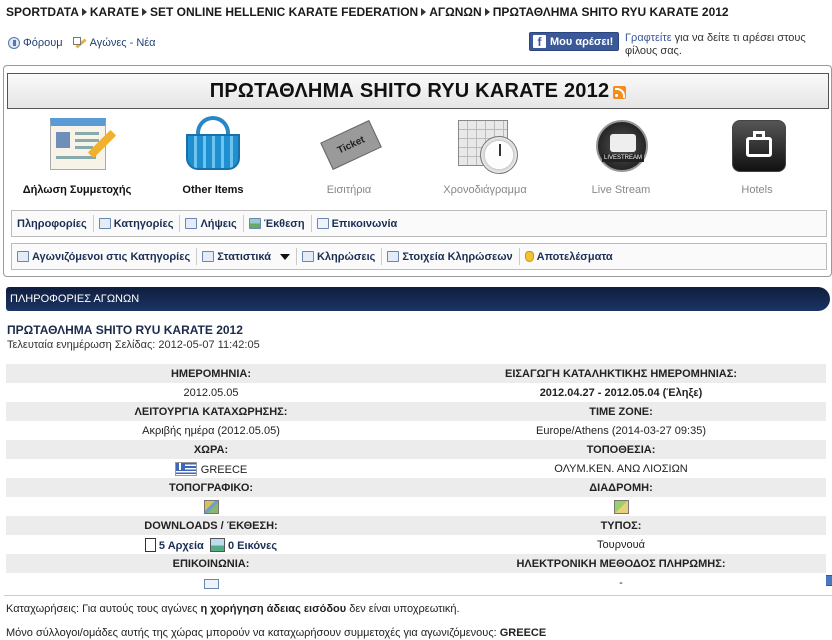 The width and height of the screenshot is (832, 640). Describe the element at coordinates (143, 223) in the screenshot. I see `menu-categories-label: Κατηγορίες` at that location.